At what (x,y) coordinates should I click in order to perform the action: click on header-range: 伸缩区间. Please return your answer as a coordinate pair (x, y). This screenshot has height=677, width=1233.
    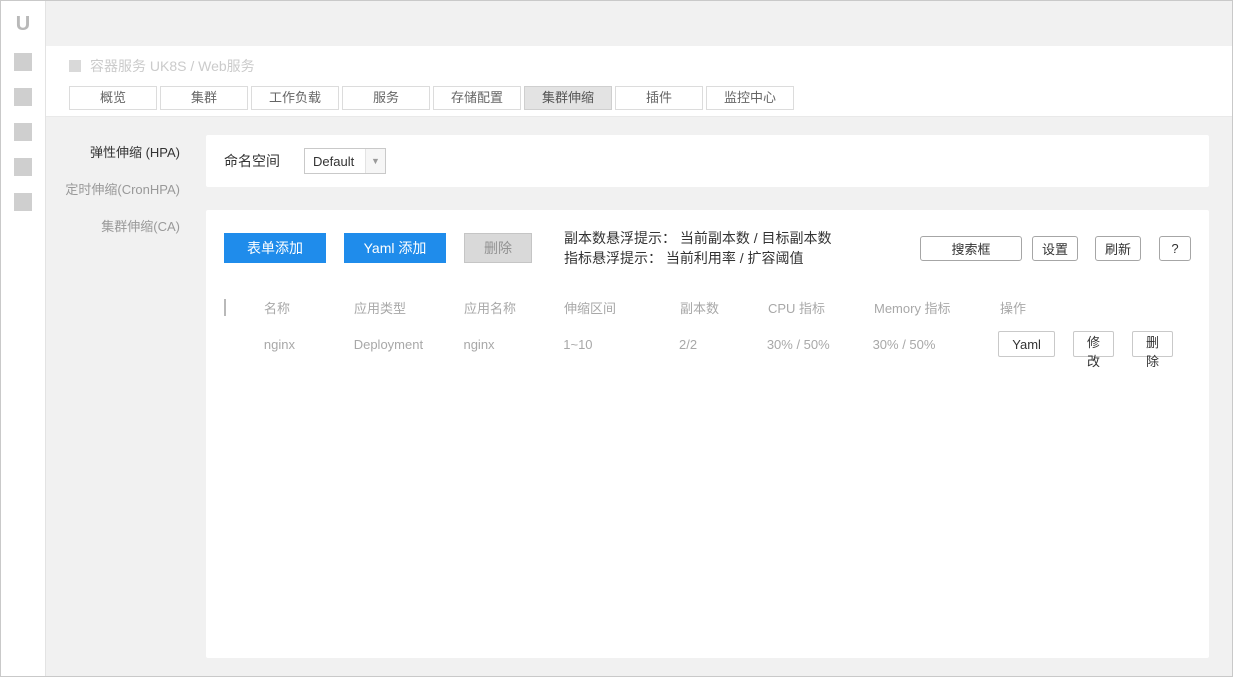
    Looking at the image, I should click on (590, 308).